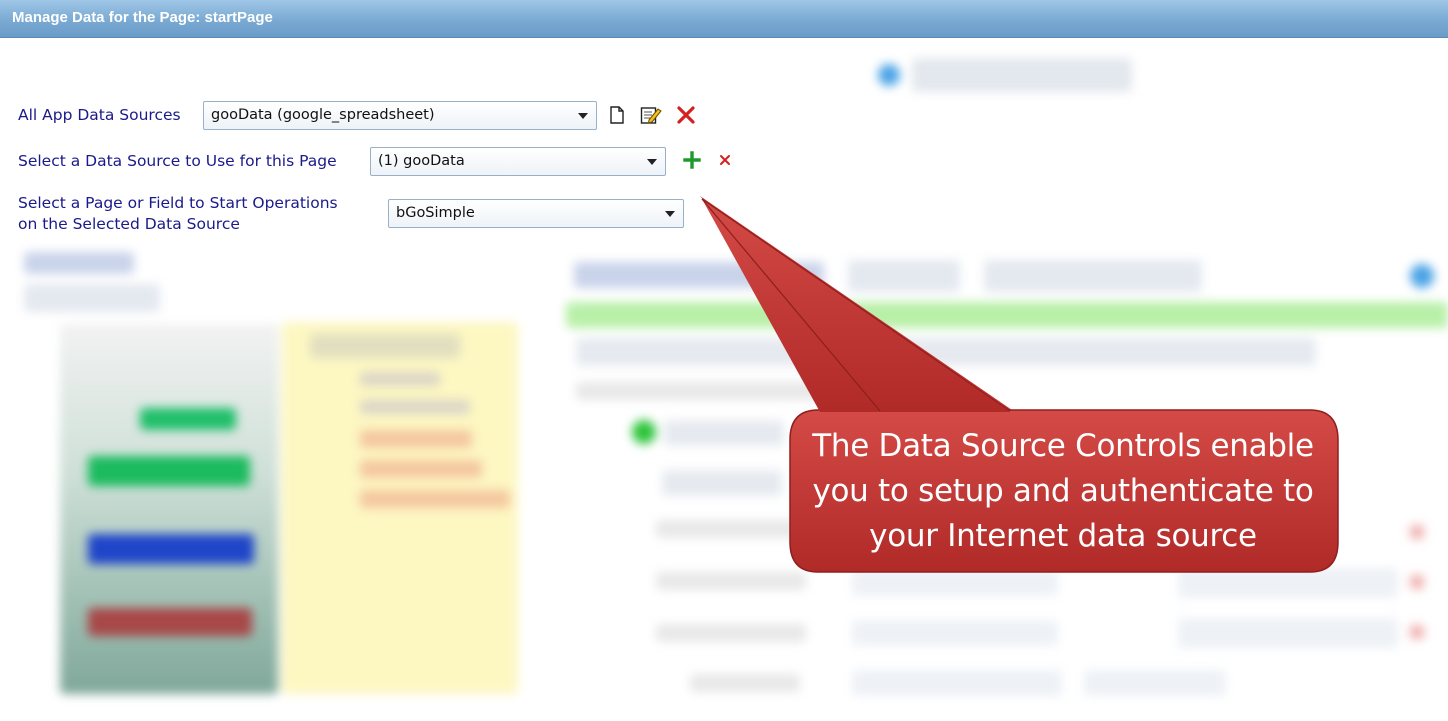 Image resolution: width=1448 pixels, height=721 pixels. I want to click on start-ops-label-line2: on the Selected Data Source, so click(129, 224).